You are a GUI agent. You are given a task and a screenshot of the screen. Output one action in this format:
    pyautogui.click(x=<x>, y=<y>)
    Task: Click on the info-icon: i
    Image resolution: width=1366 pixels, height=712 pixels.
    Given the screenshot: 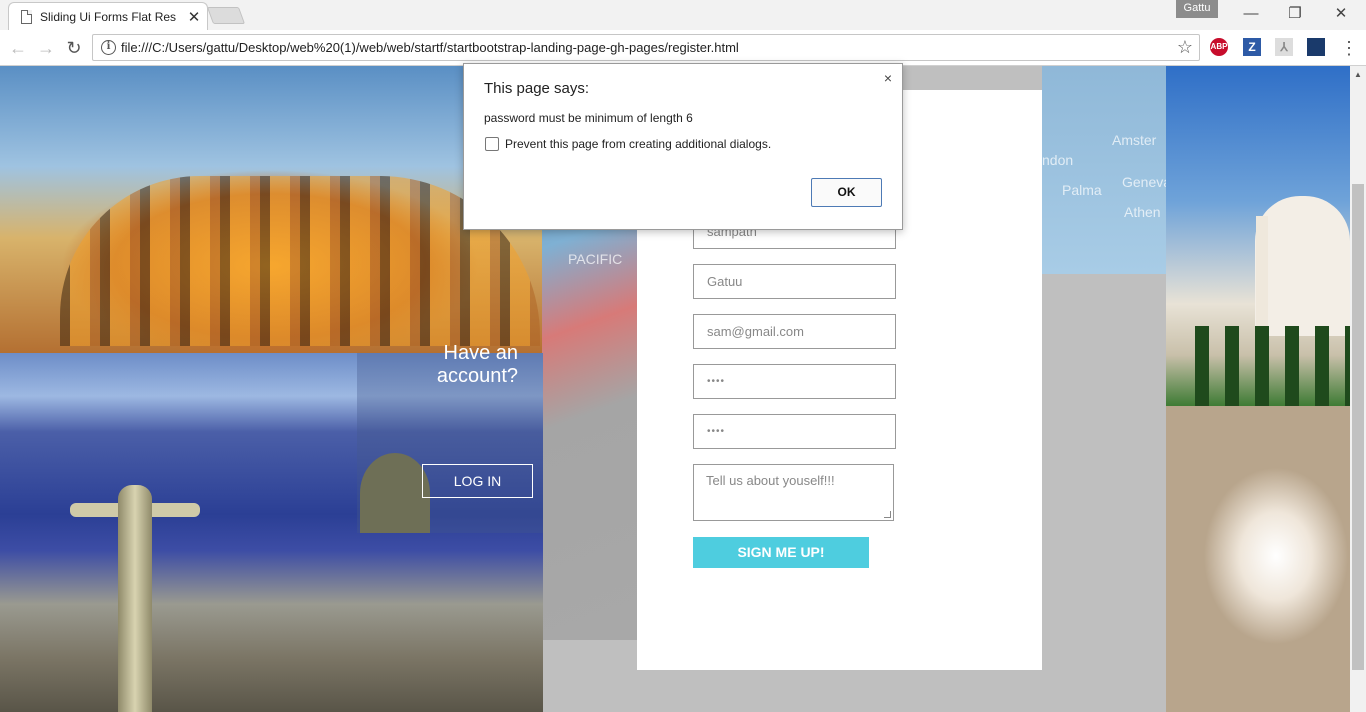 What is the action you would take?
    pyautogui.click(x=108, y=47)
    